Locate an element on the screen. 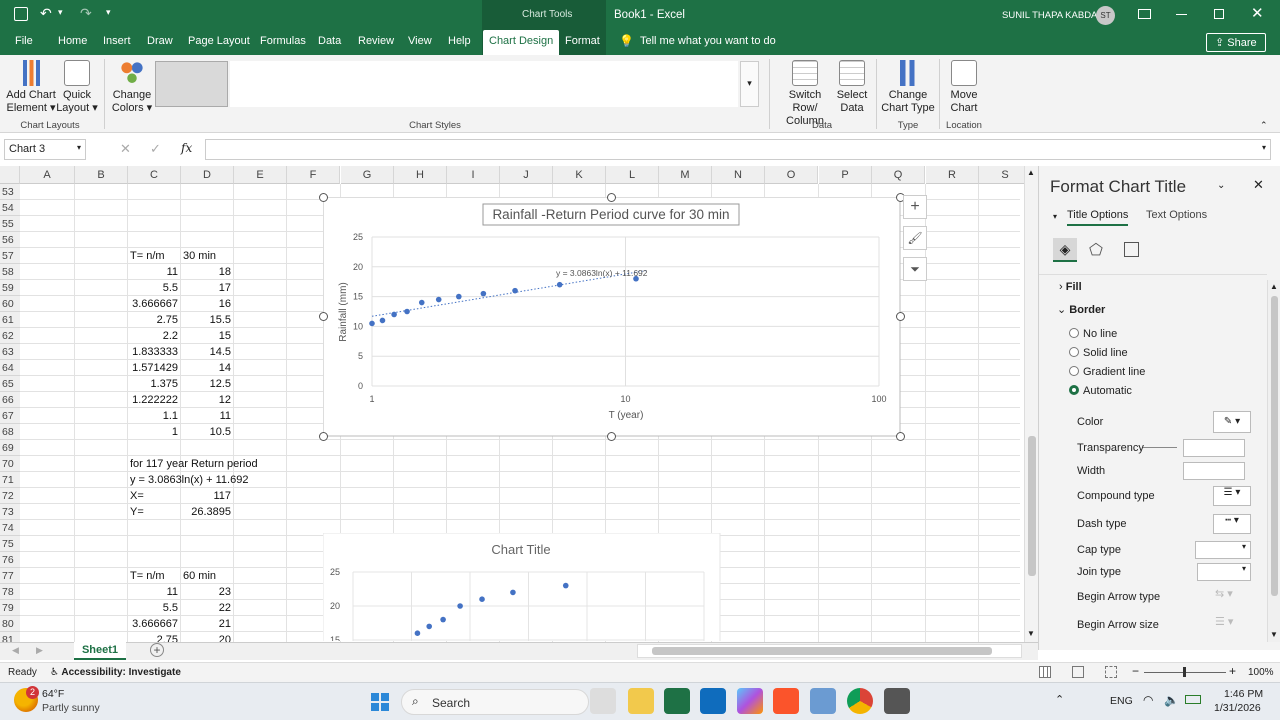 This screenshot has width=1280, height=720. weather-desc: Partly sunny is located at coordinates (71, 708).